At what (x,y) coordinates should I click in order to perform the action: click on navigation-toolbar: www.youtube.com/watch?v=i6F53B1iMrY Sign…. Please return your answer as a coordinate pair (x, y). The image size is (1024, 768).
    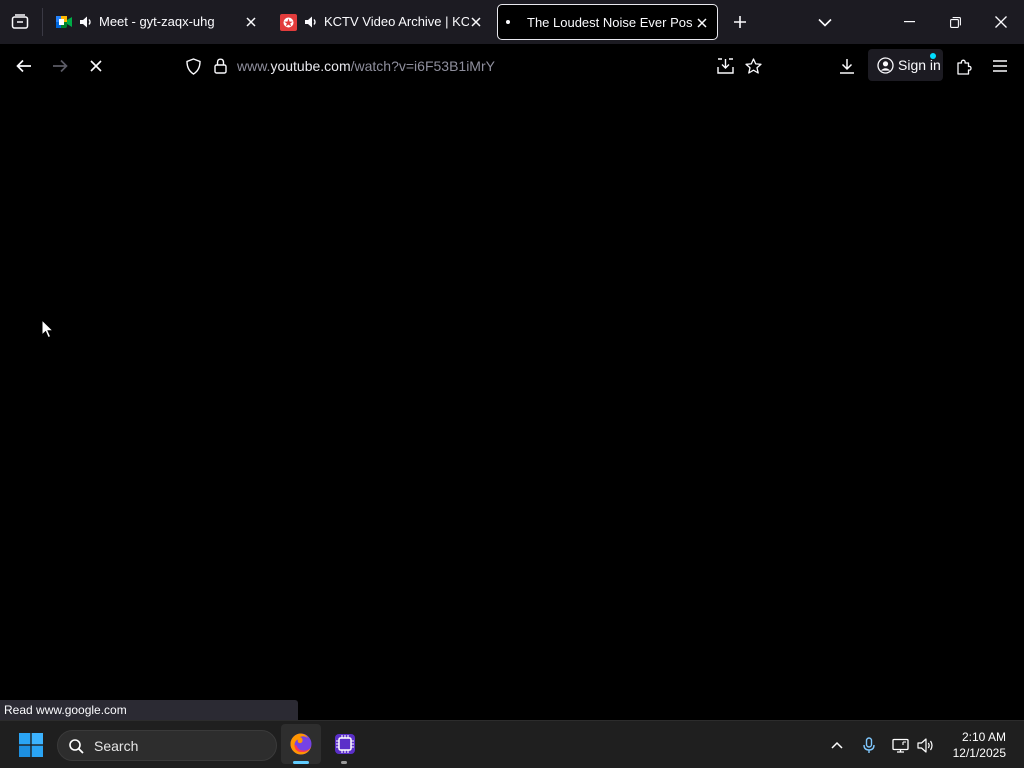
    Looking at the image, I should click on (512, 66).